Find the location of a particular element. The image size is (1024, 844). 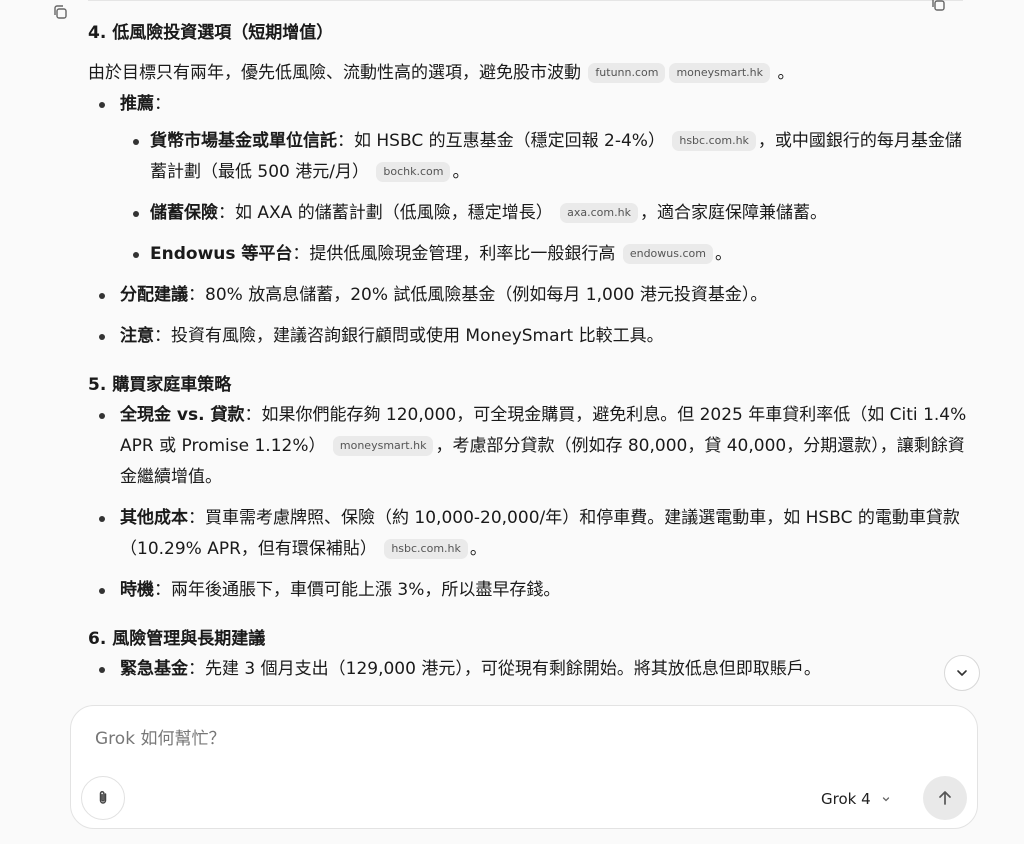

list-item: 注意：投資有風險，建議咨詢銀行顧問或使用 MoneySmart 比較工具。 is located at coordinates (528, 336).